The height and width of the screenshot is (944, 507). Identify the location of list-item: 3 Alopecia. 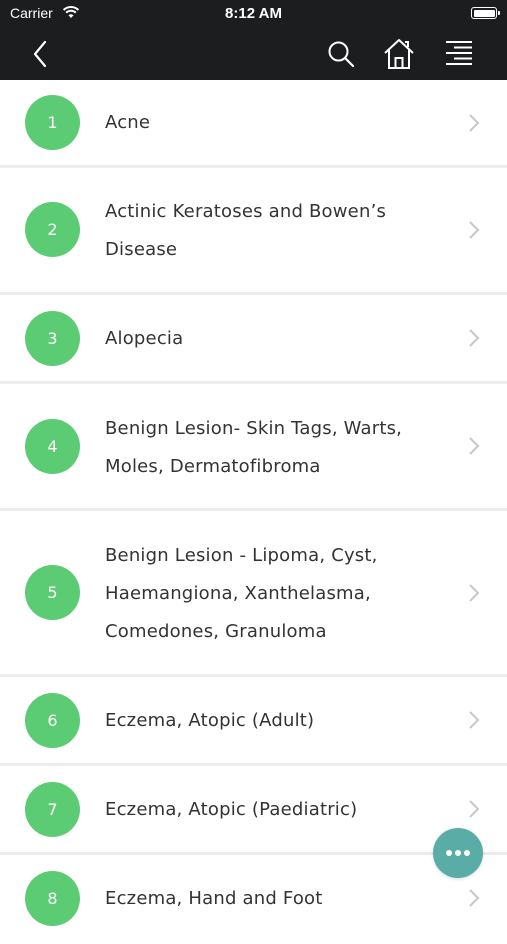
(253, 339).